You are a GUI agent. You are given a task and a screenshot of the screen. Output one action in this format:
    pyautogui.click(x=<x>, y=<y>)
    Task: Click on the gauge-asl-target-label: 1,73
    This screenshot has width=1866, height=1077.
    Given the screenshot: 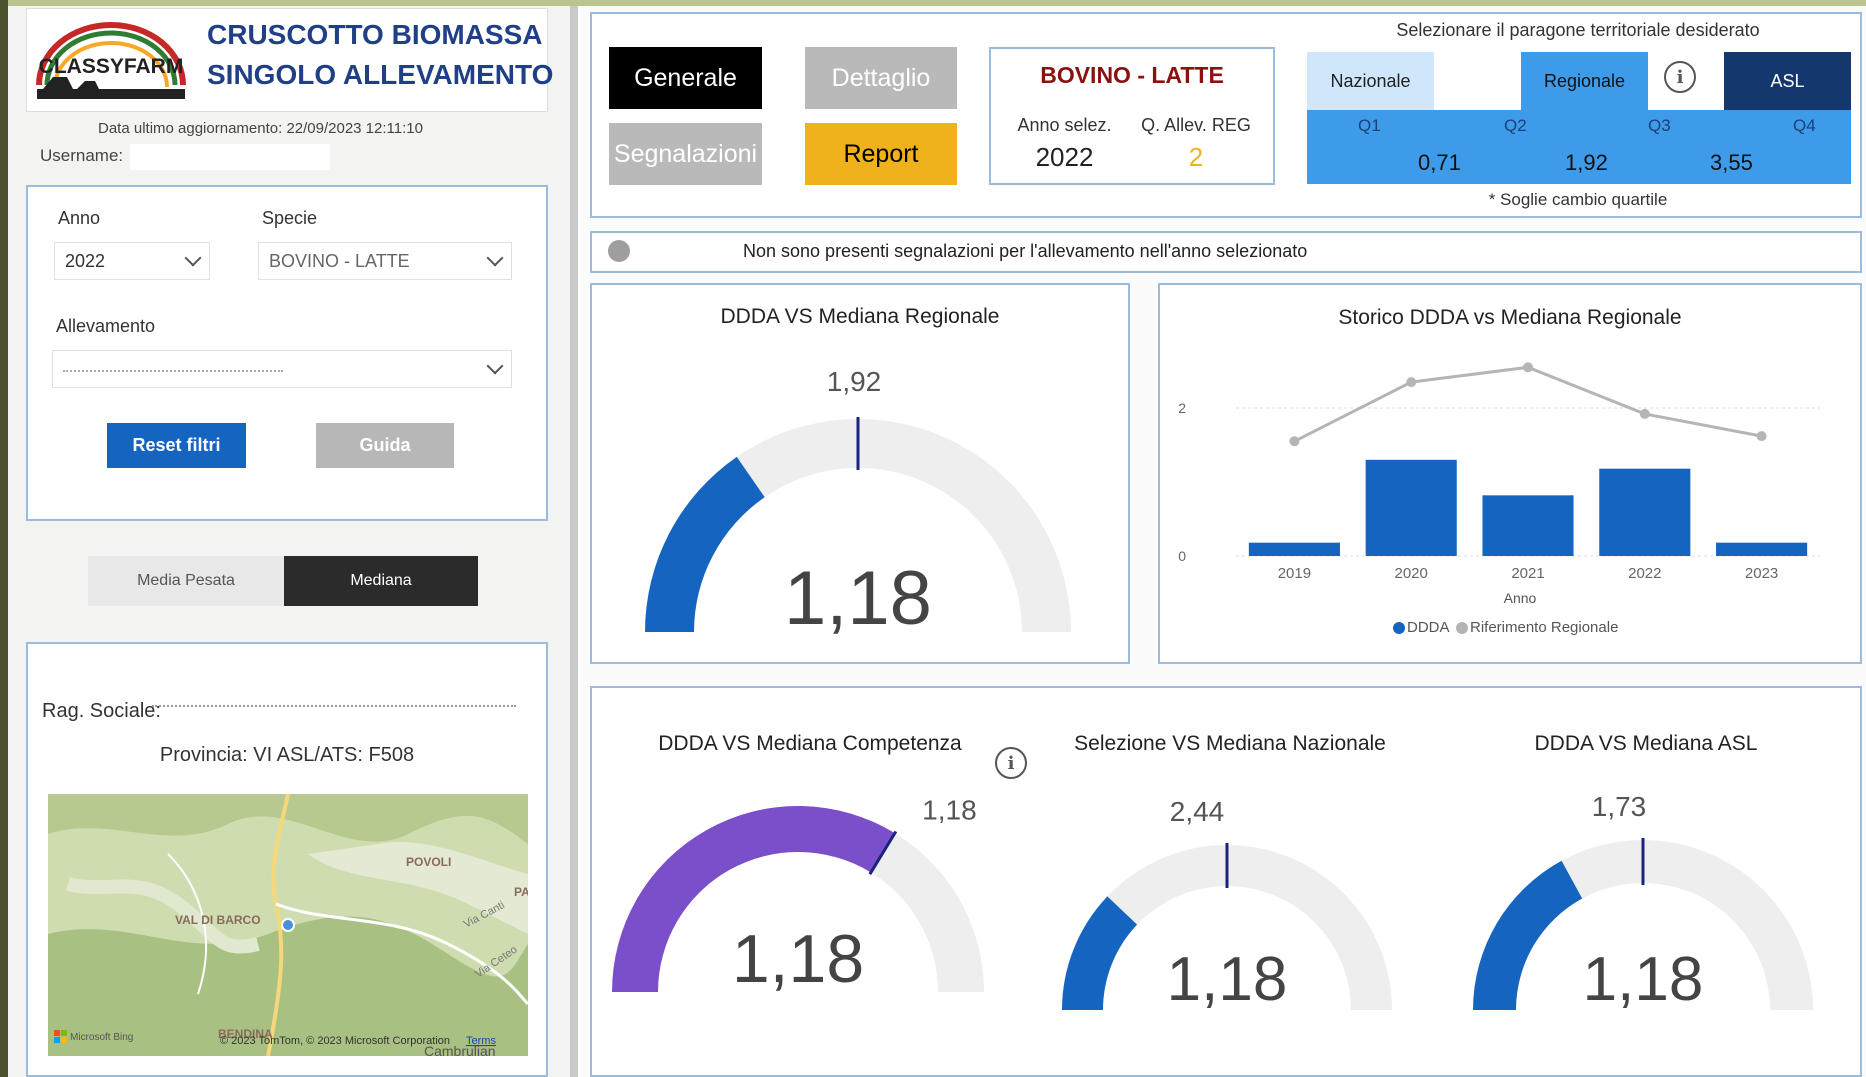 What is the action you would take?
    pyautogui.click(x=1619, y=806)
    